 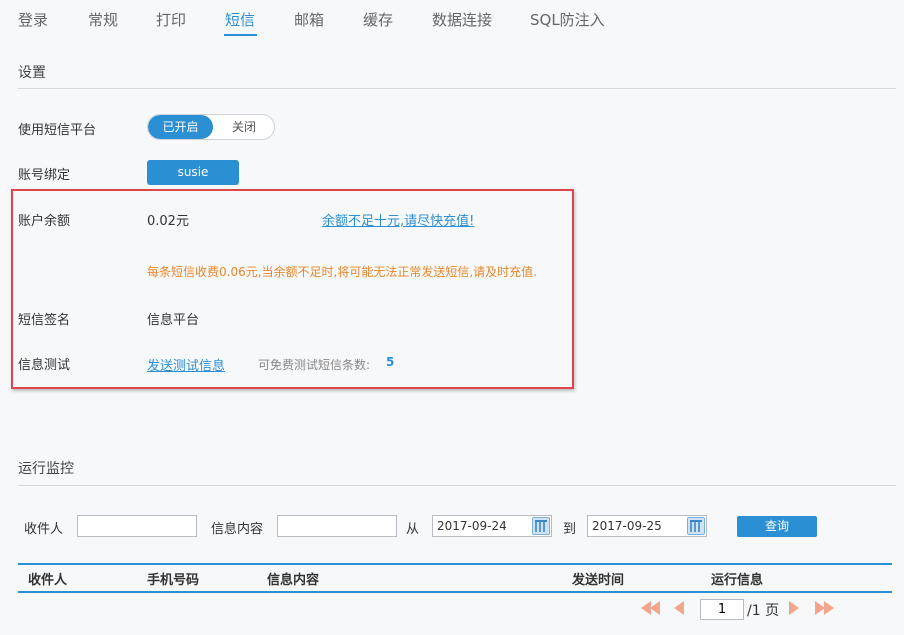 I want to click on monitor-divider, so click(x=457, y=485).